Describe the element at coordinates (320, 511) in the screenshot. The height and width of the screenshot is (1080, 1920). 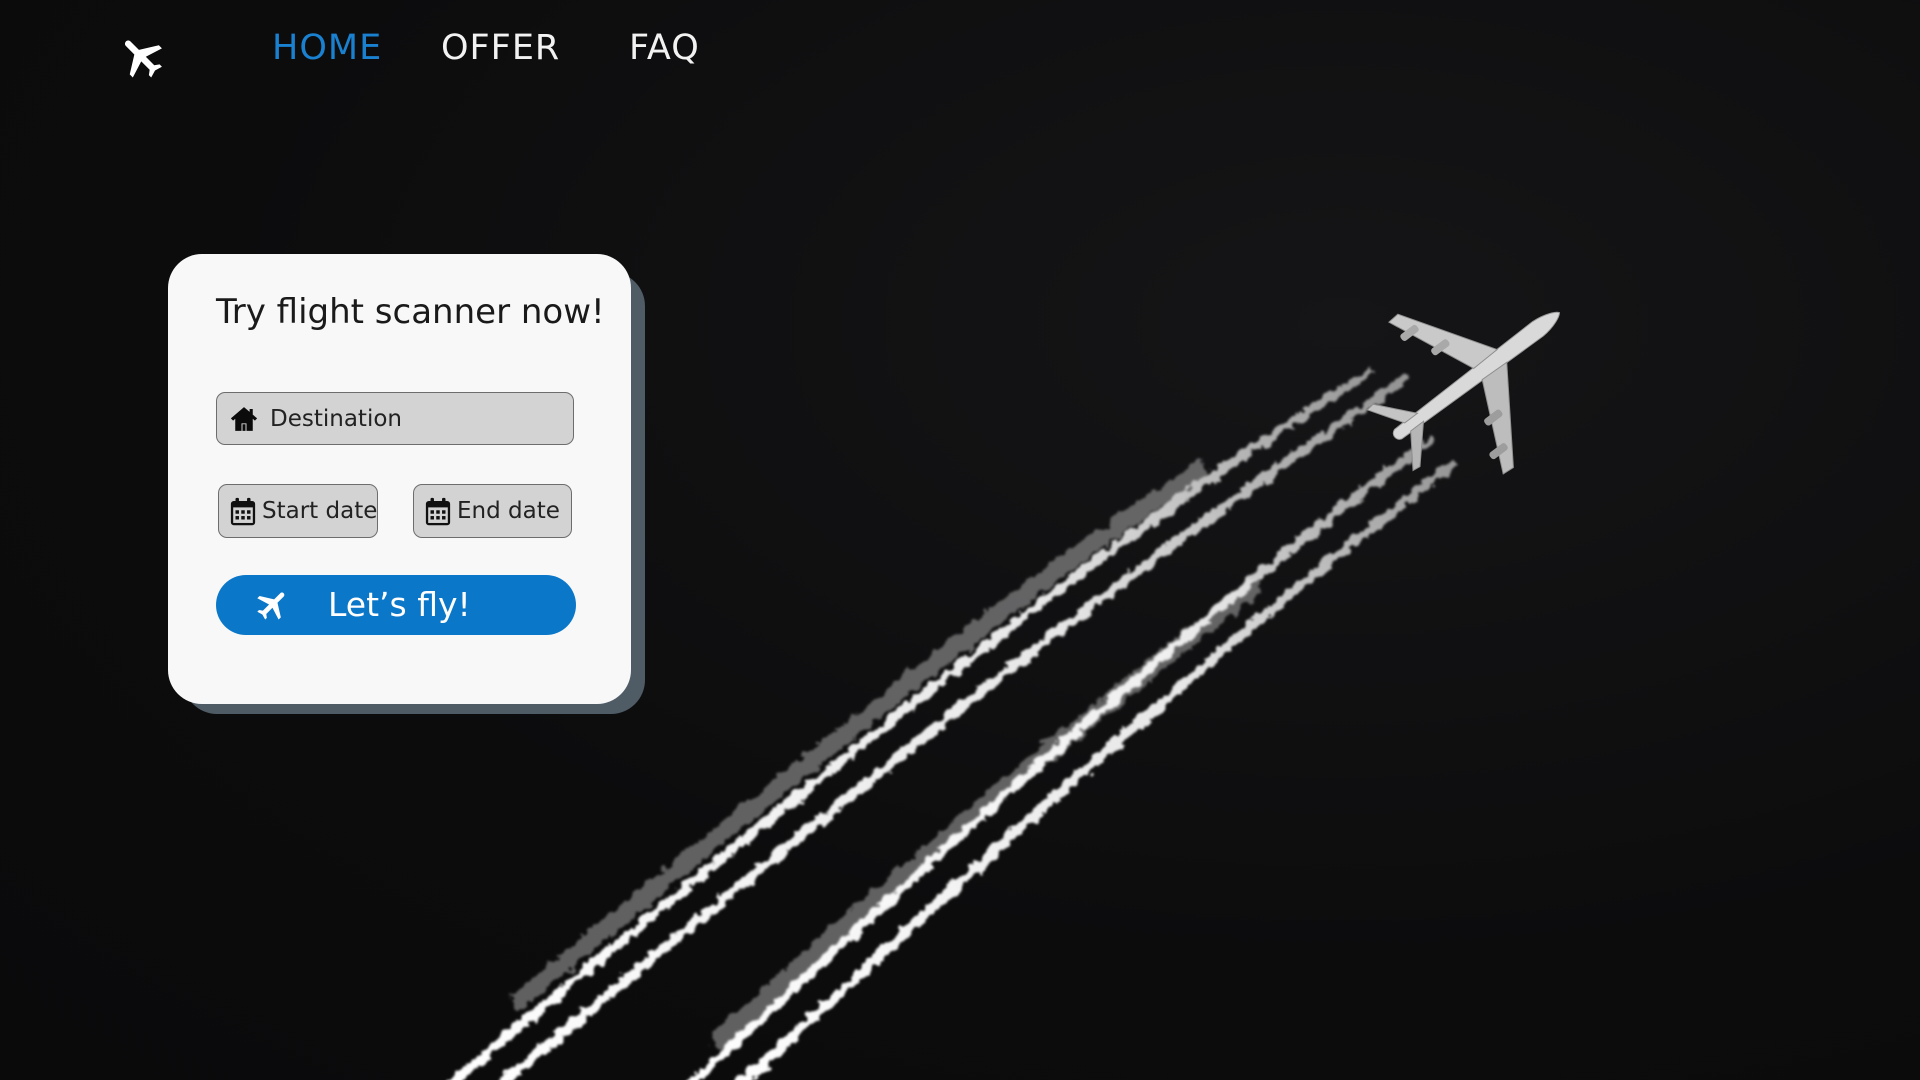
I see `start-date-label: Start date` at that location.